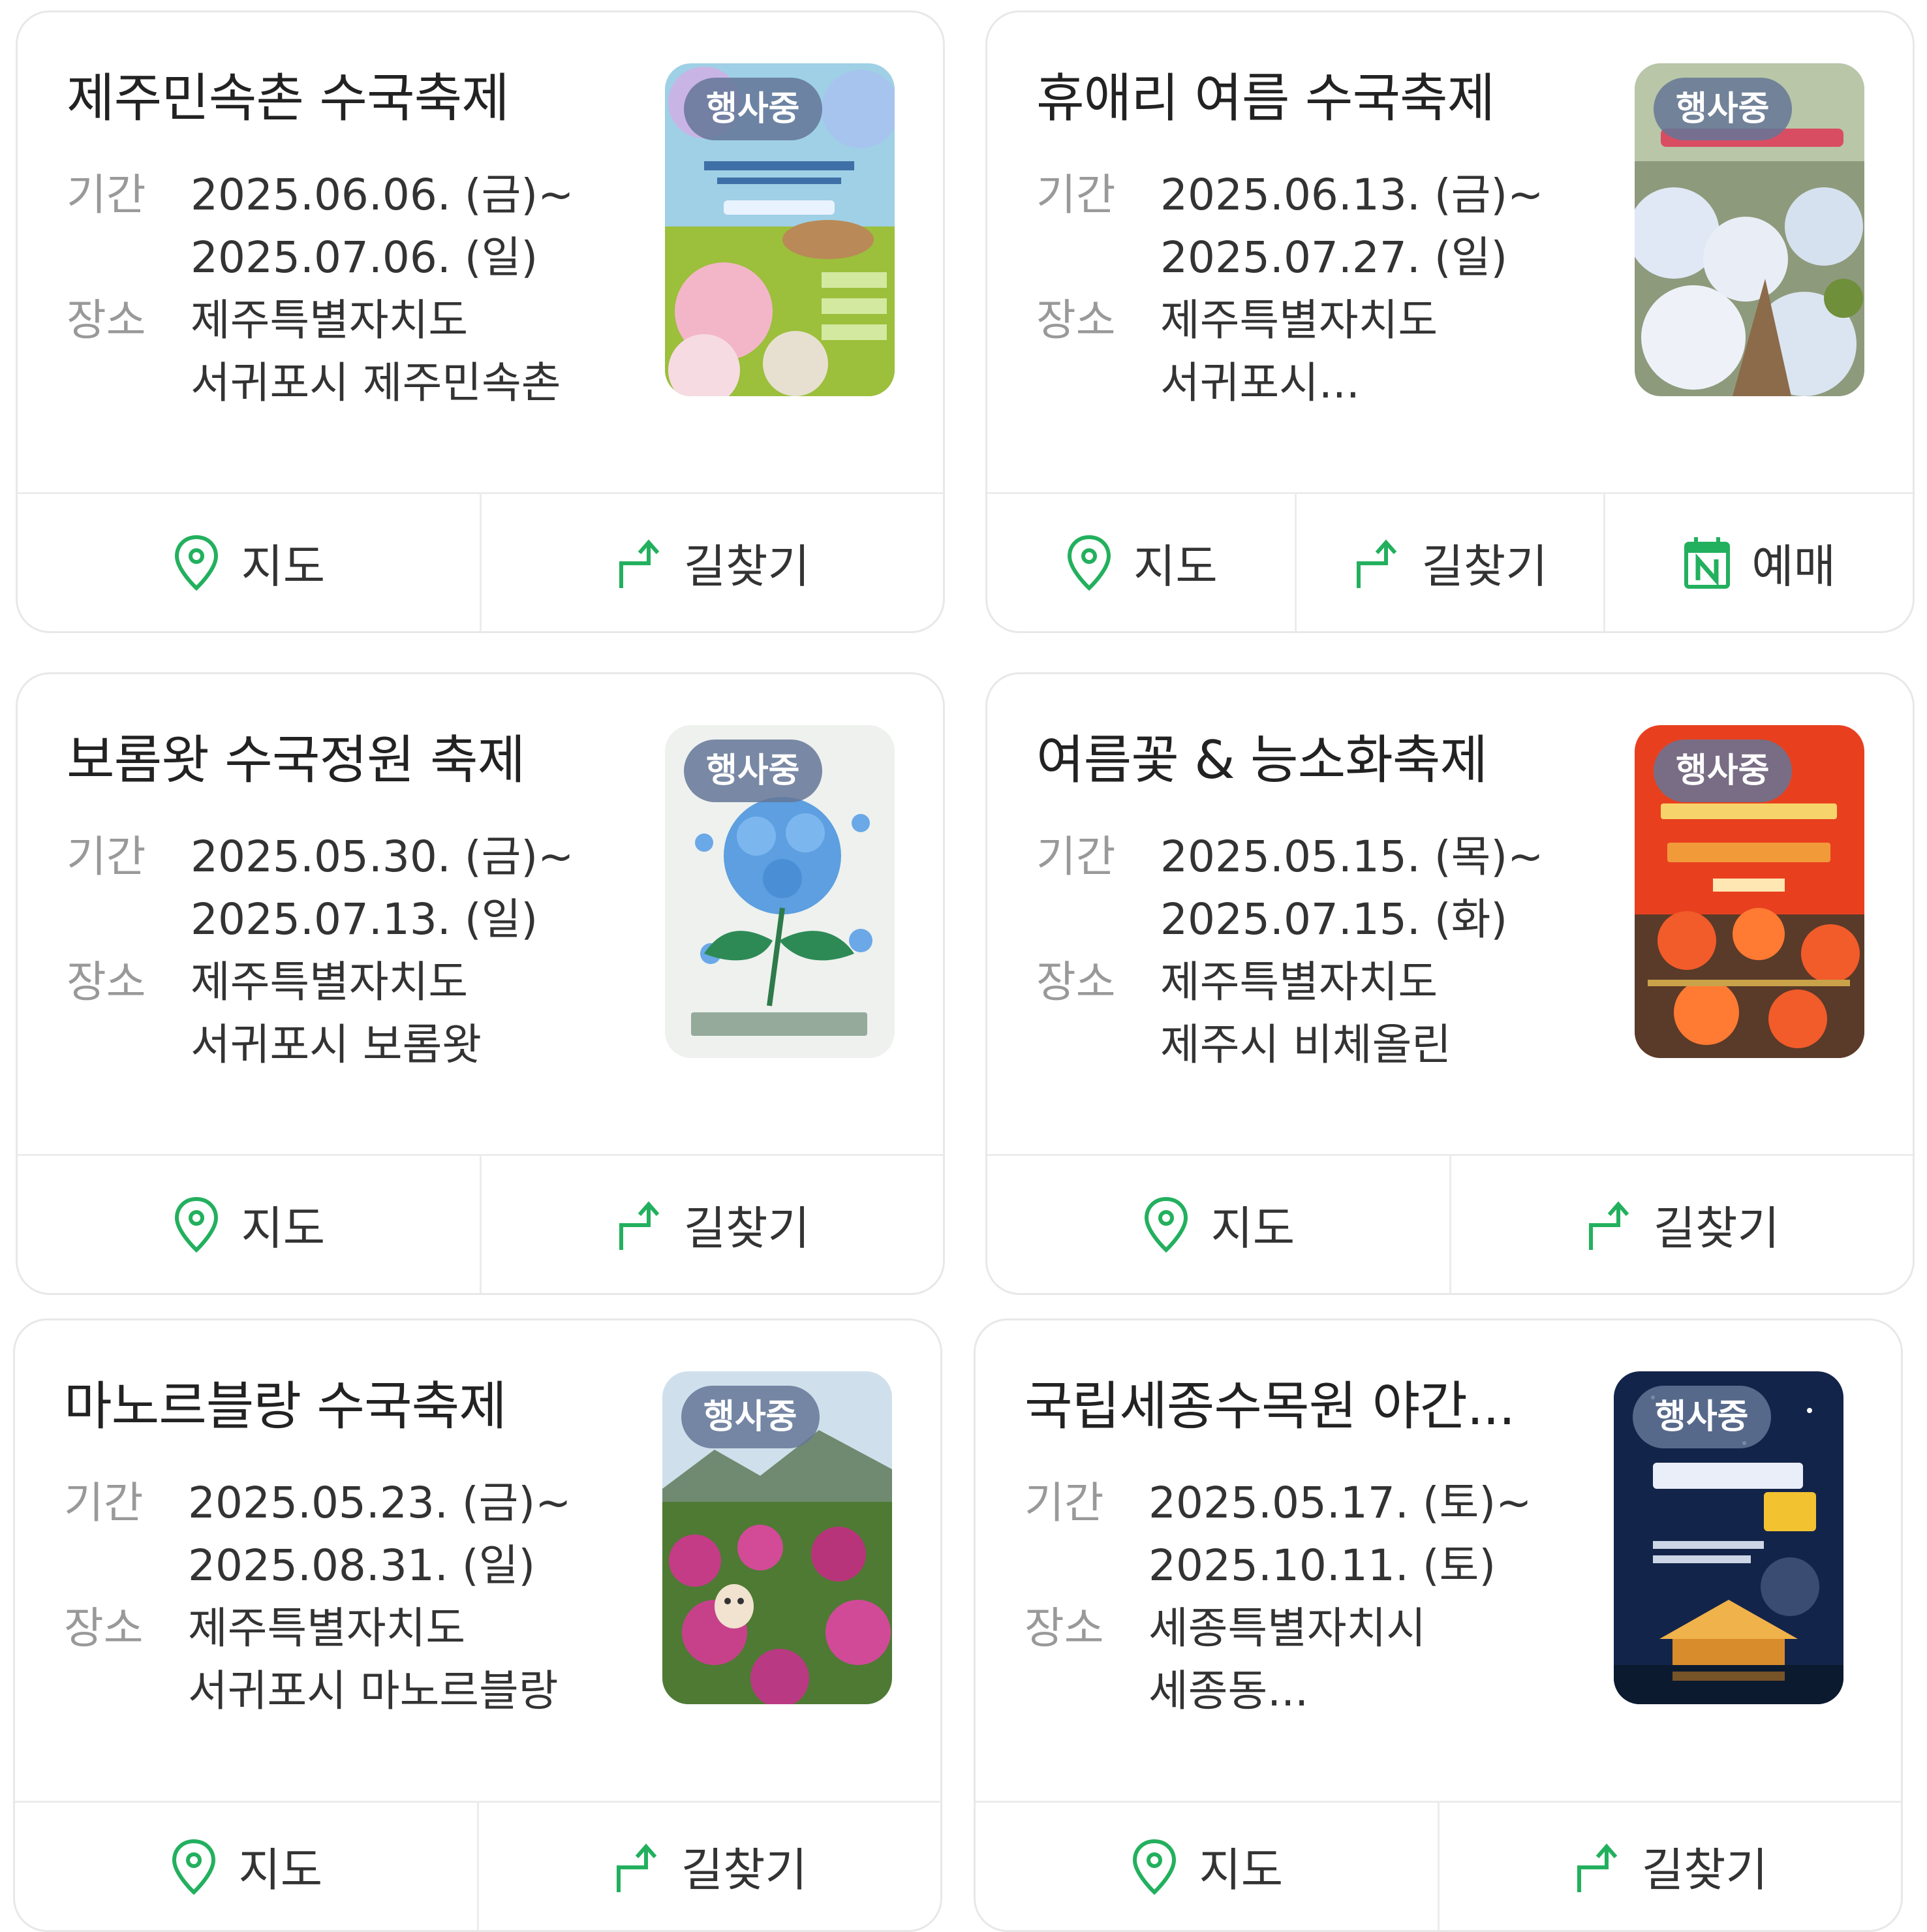 This screenshot has height=1932, width=1927. What do you see at coordinates (354, 761) in the screenshot?
I see `festival-title: 보롬왓 수국정원 축제` at bounding box center [354, 761].